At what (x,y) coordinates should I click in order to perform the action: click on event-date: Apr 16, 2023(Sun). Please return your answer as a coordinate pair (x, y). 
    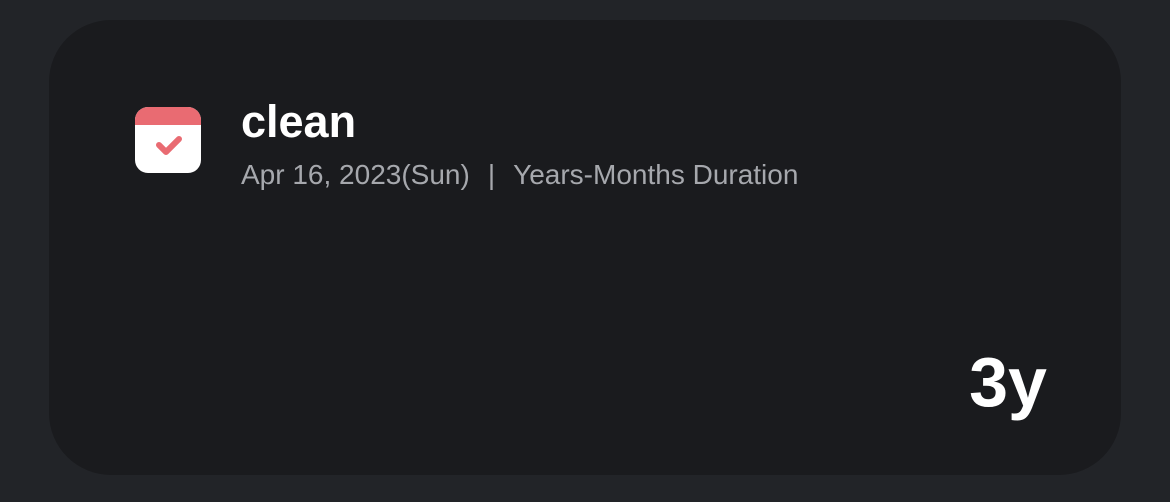
    Looking at the image, I should click on (355, 174).